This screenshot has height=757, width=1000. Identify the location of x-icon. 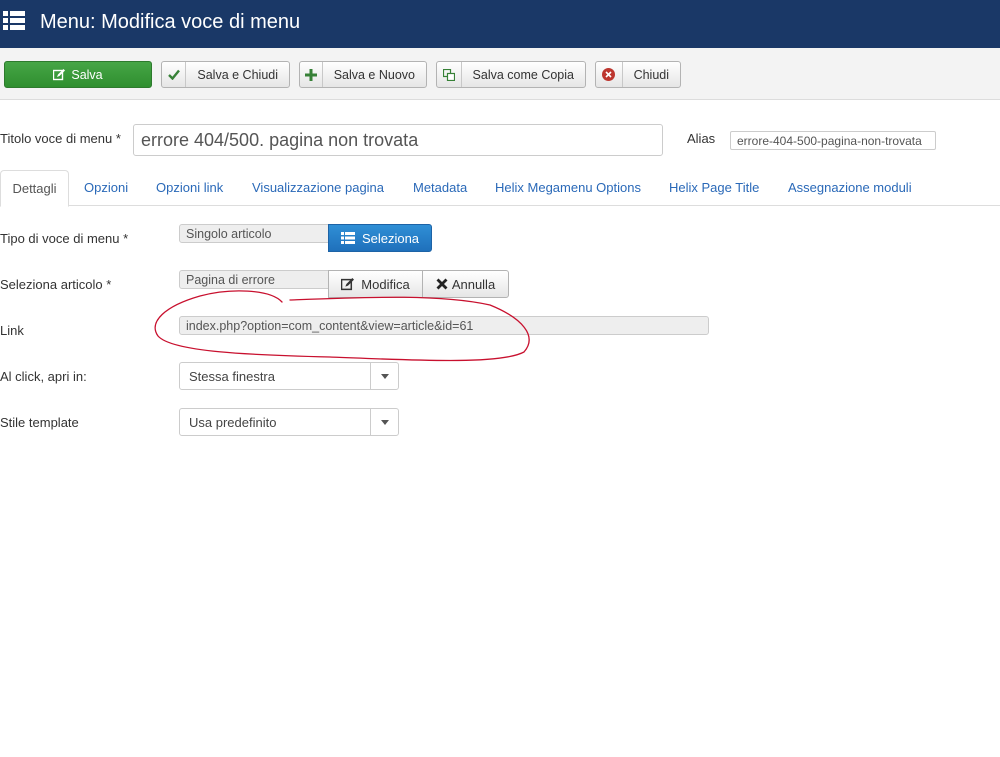
(442, 284).